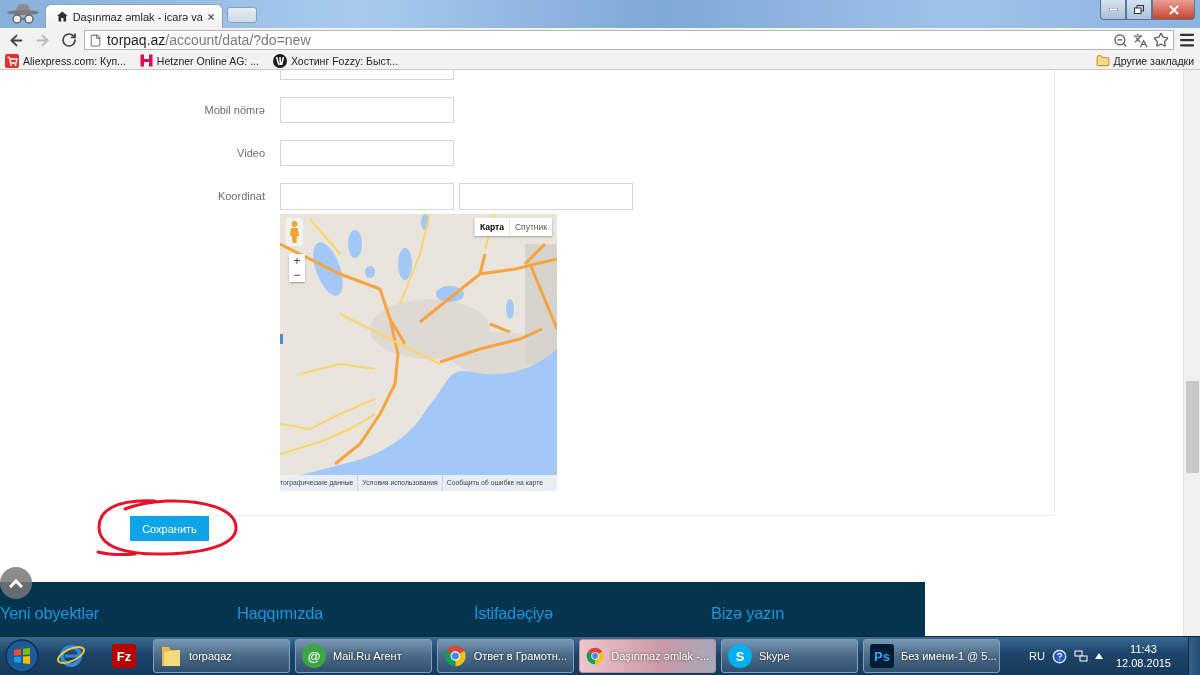  What do you see at coordinates (221, 656) in the screenshot?
I see `taskbar-button: torpaqaz` at bounding box center [221, 656].